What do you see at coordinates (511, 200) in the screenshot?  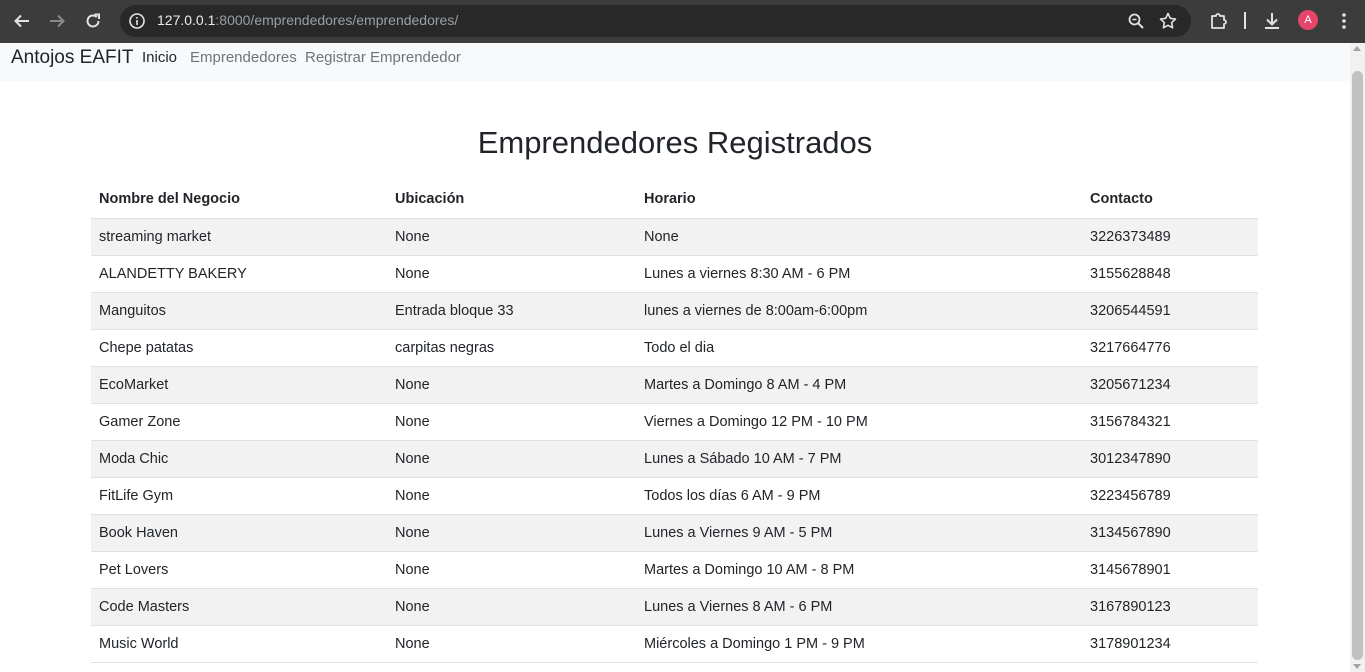 I see `column-header-ubicacion: Ubicación` at bounding box center [511, 200].